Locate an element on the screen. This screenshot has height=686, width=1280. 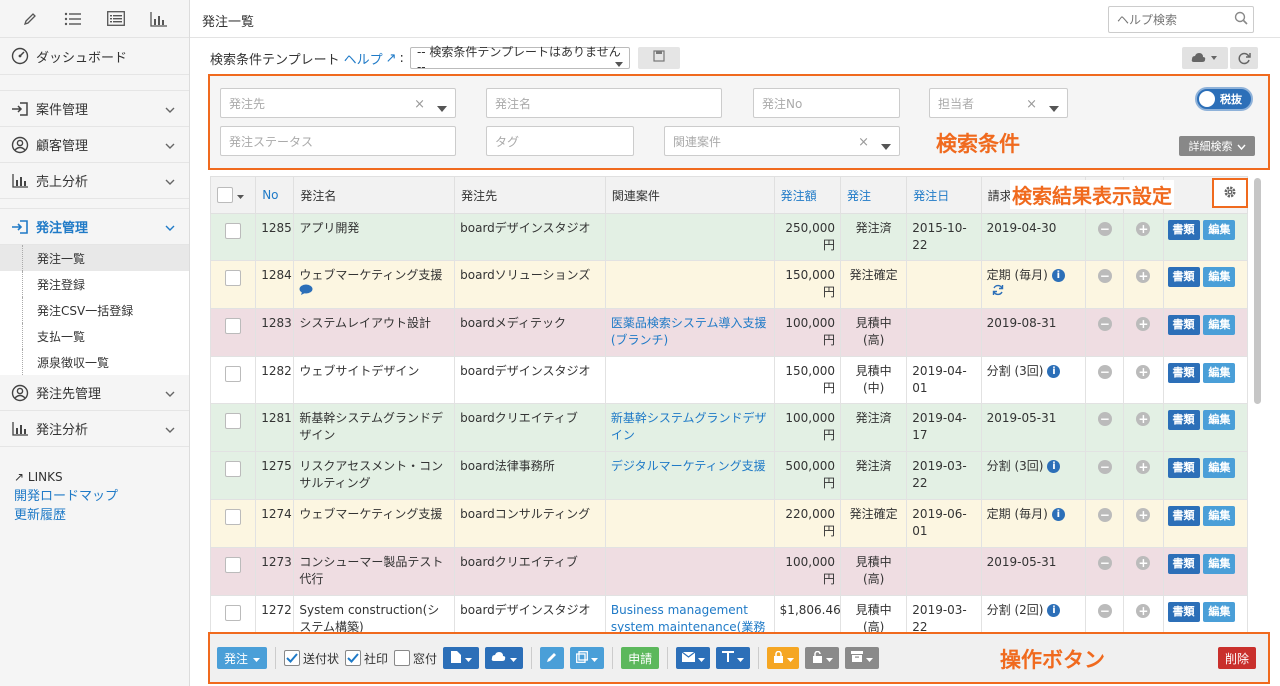
vendor-select: 発注先 × is located at coordinates (338, 103).